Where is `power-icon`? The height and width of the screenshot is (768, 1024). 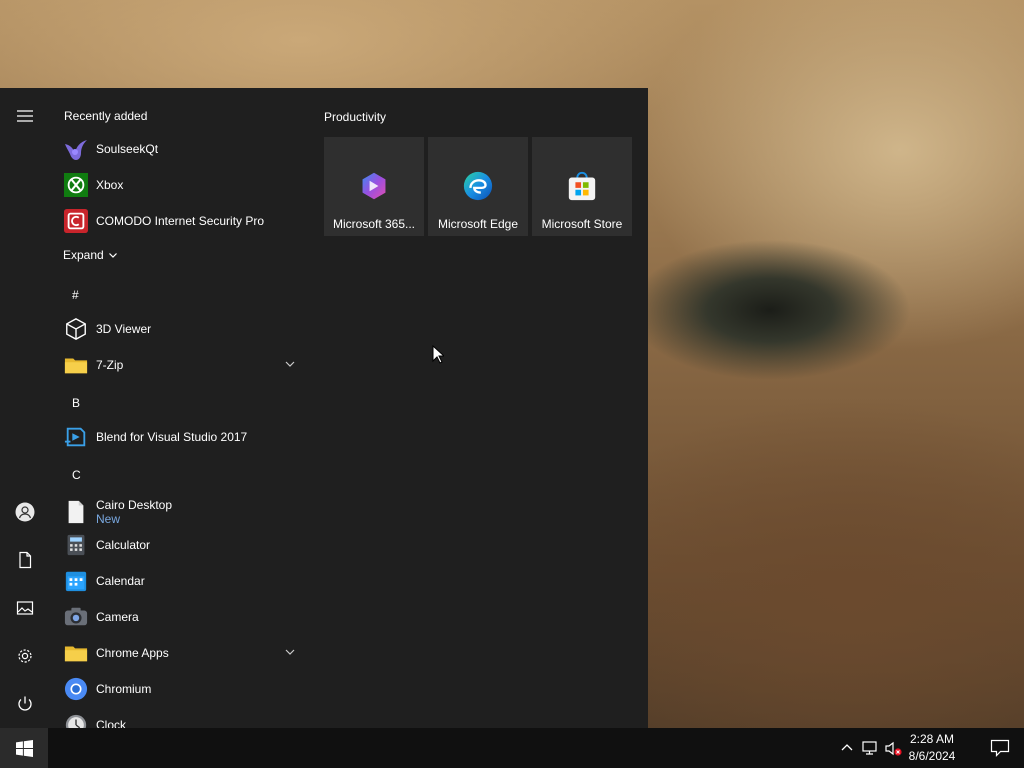 power-icon is located at coordinates (25, 703).